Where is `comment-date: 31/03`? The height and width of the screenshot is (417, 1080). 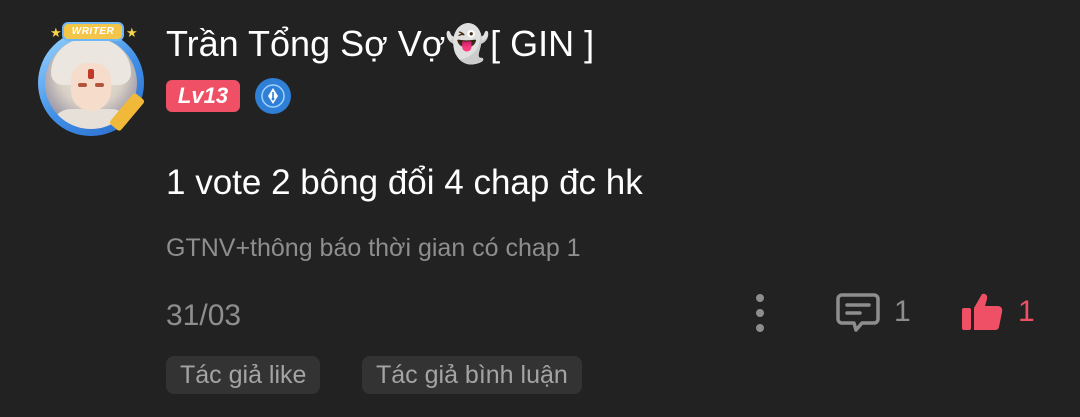
comment-date: 31/03 is located at coordinates (204, 315).